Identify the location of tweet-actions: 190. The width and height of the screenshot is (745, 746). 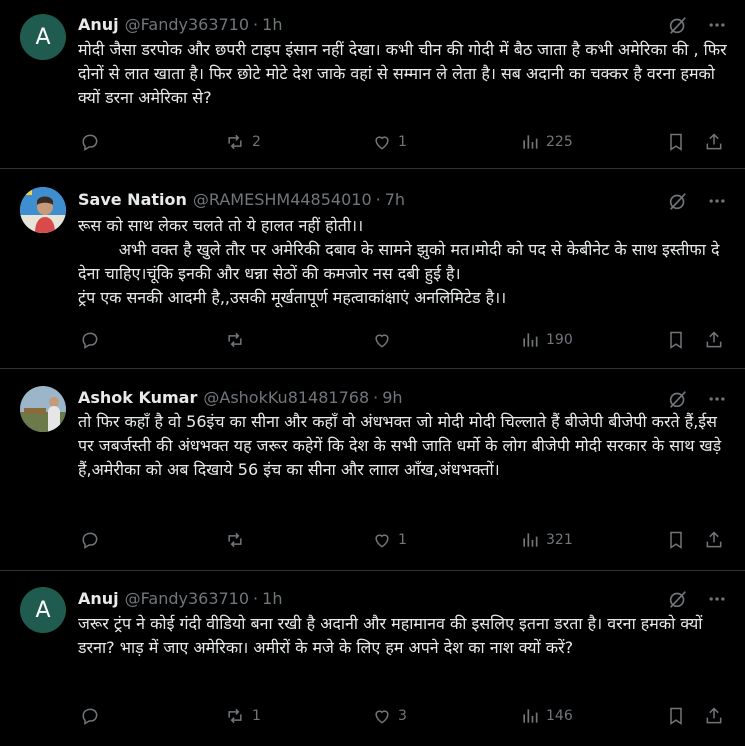
(404, 342).